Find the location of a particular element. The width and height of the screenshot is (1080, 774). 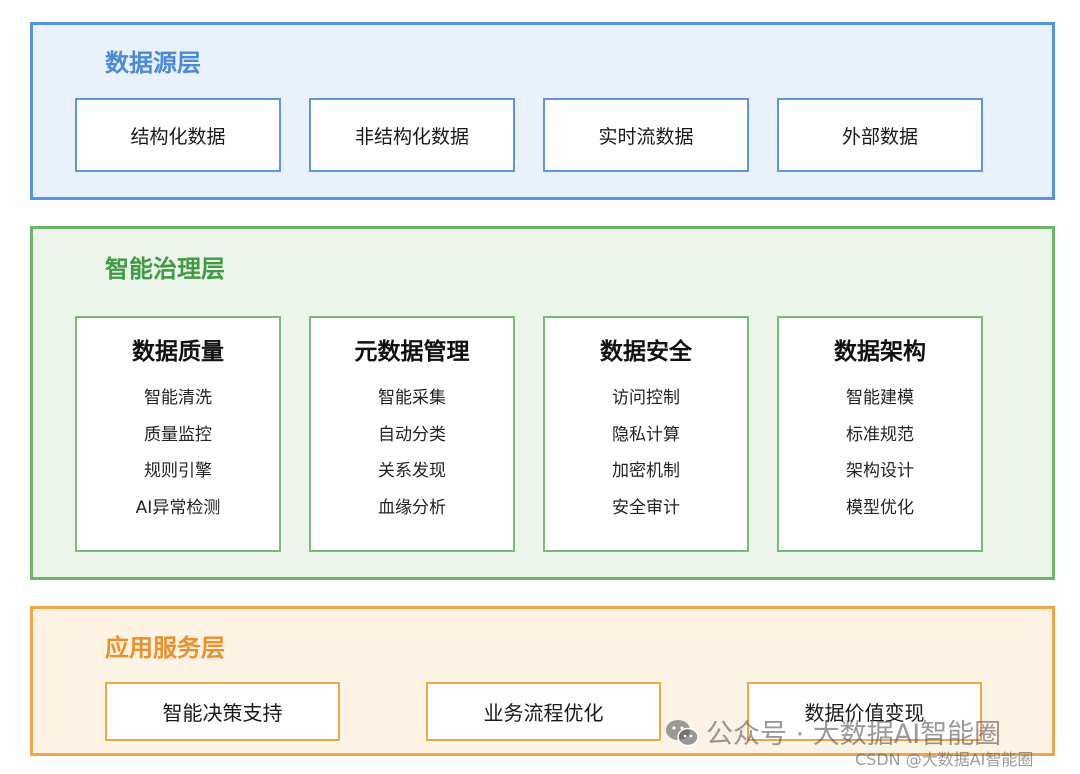

card-item: 规则引擎 is located at coordinates (178, 471).